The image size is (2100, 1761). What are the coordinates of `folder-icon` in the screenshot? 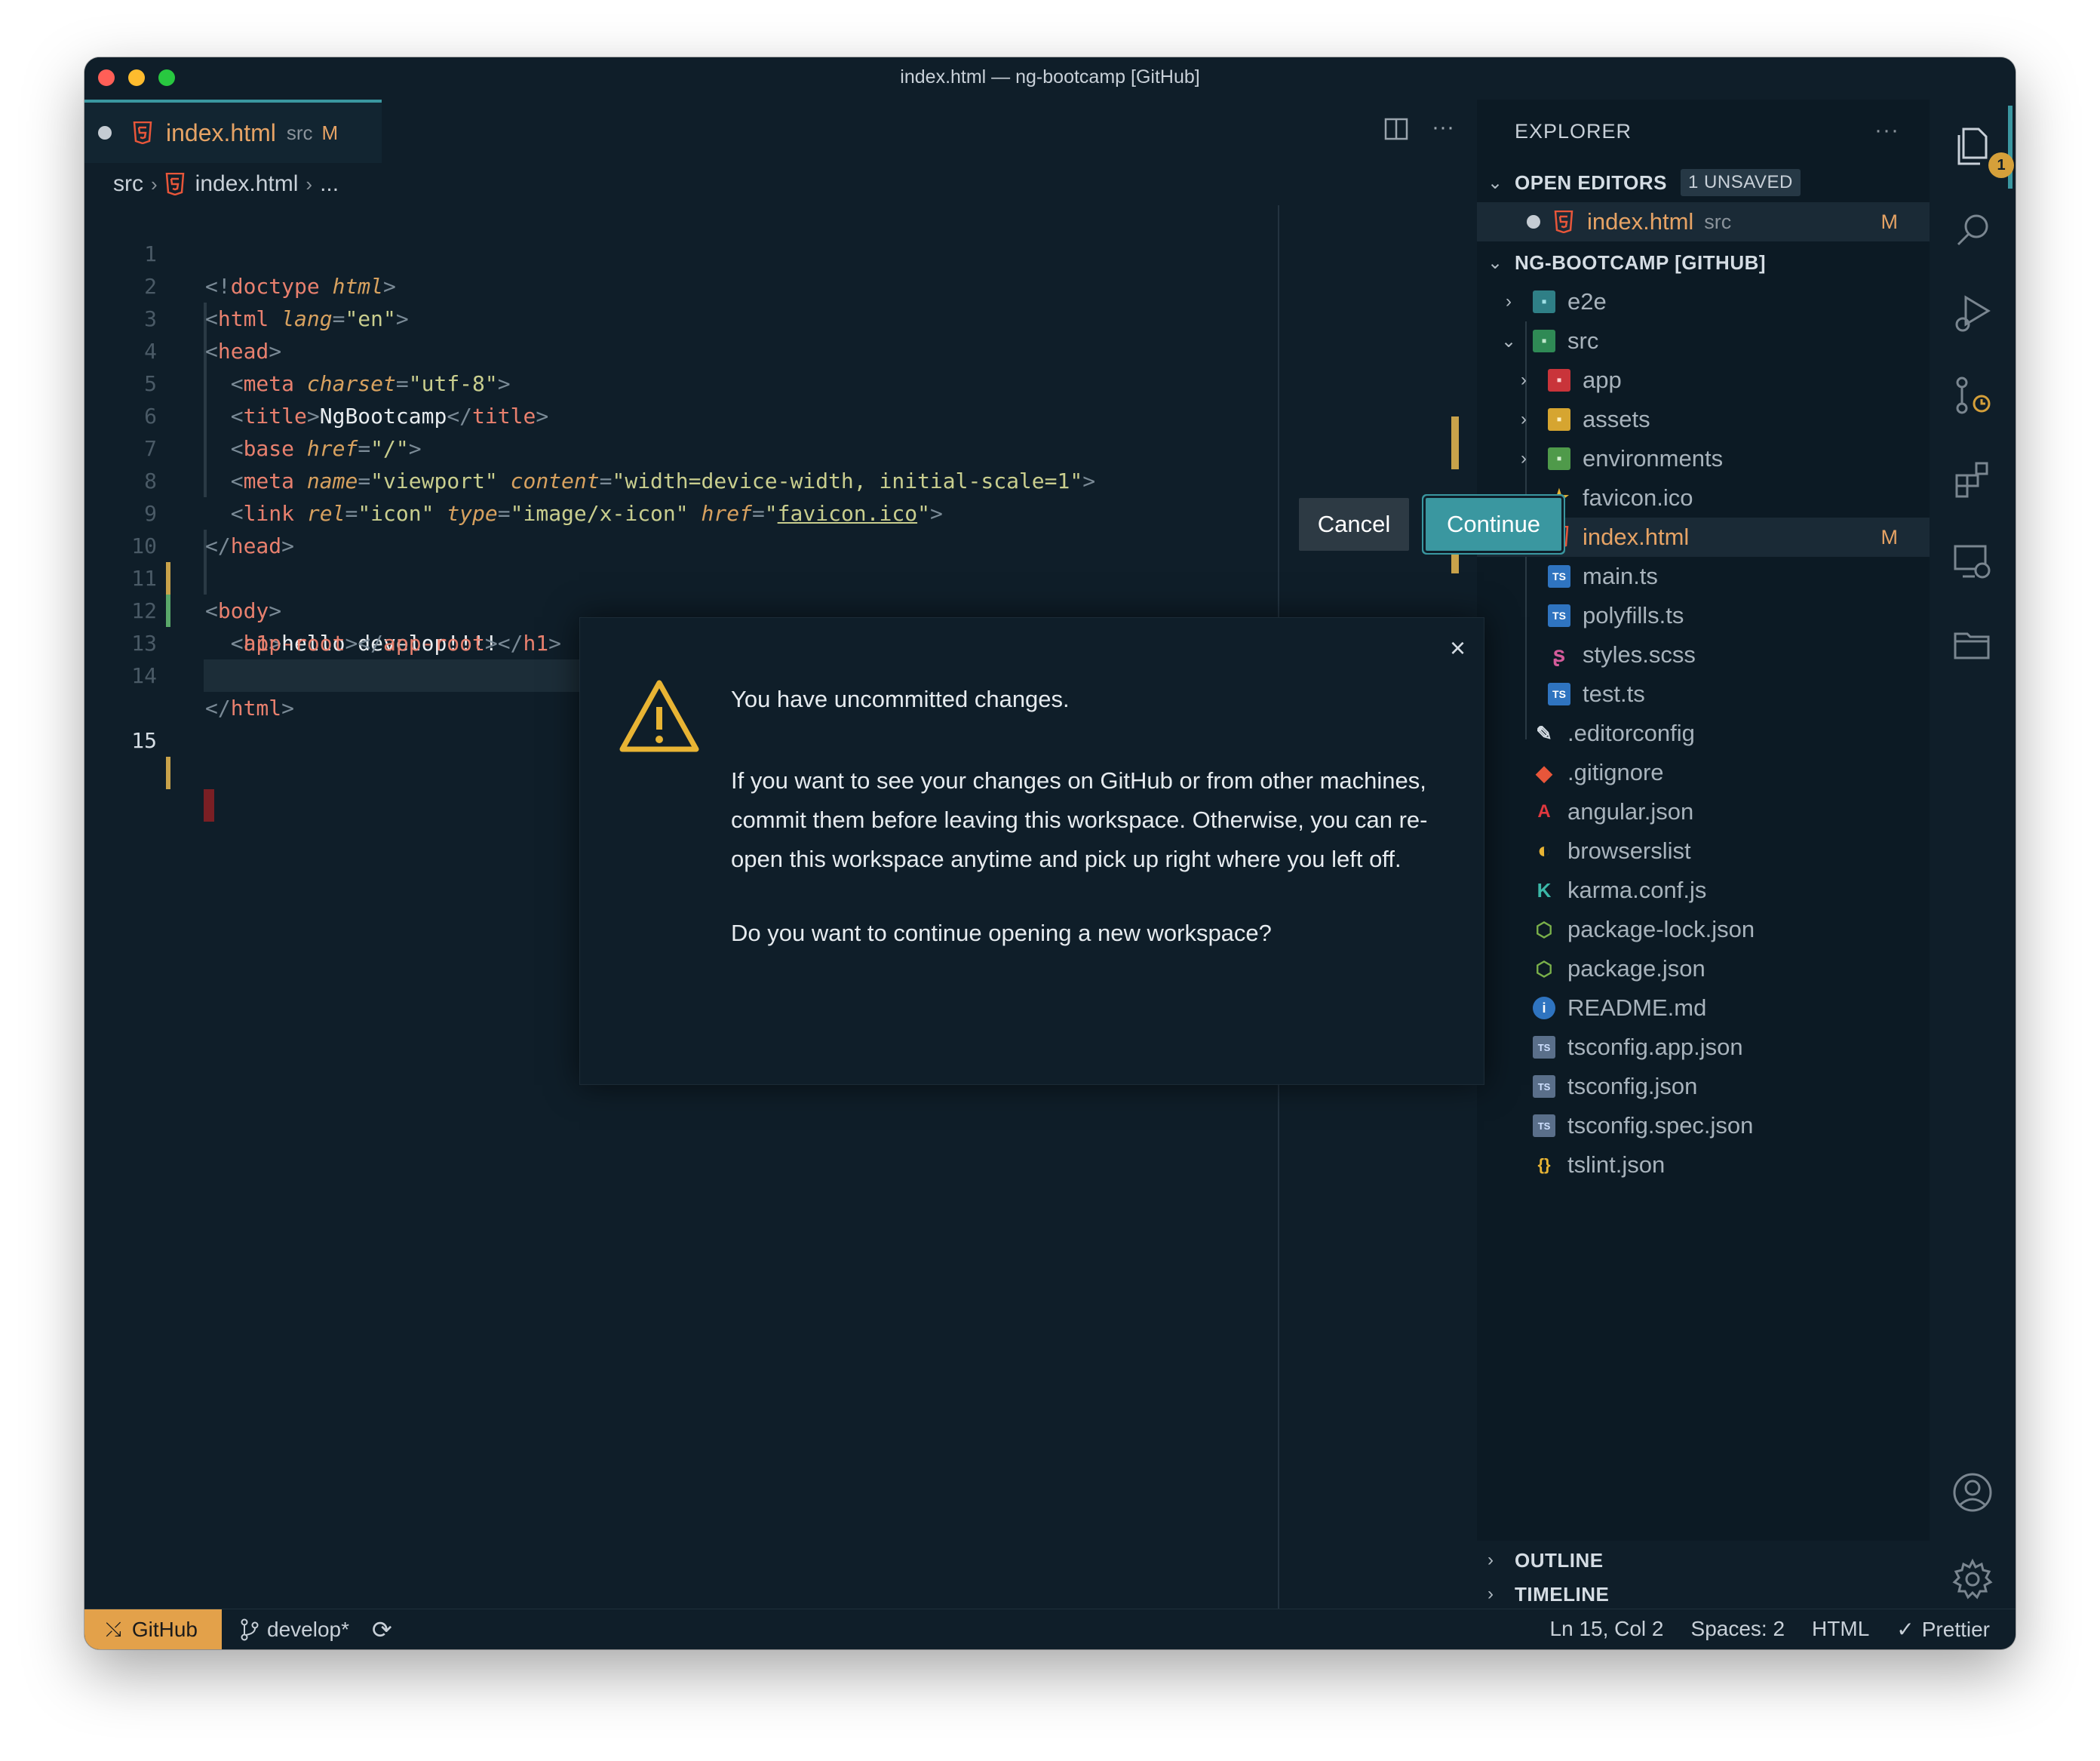 It's located at (1972, 645).